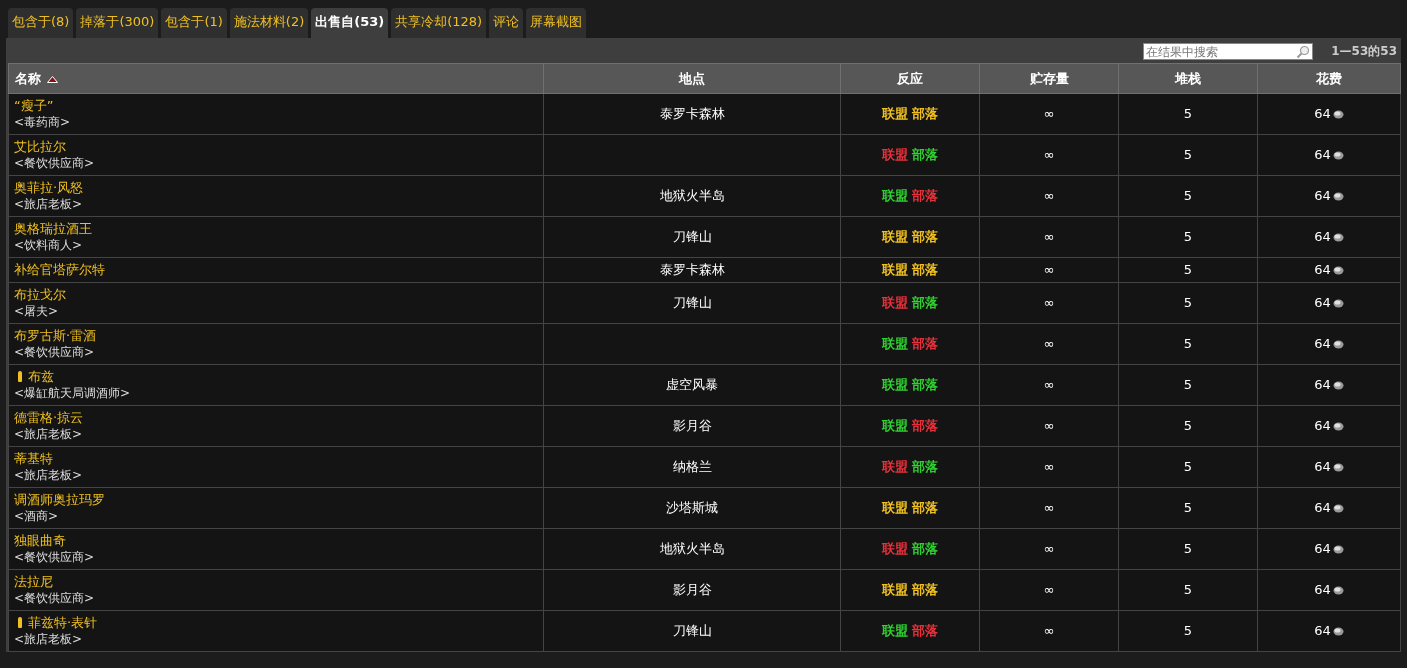 Image resolution: width=1407 pixels, height=668 pixels. Describe the element at coordinates (49, 187) in the screenshot. I see `npc-name-link: 奥菲拉·风怒` at that location.